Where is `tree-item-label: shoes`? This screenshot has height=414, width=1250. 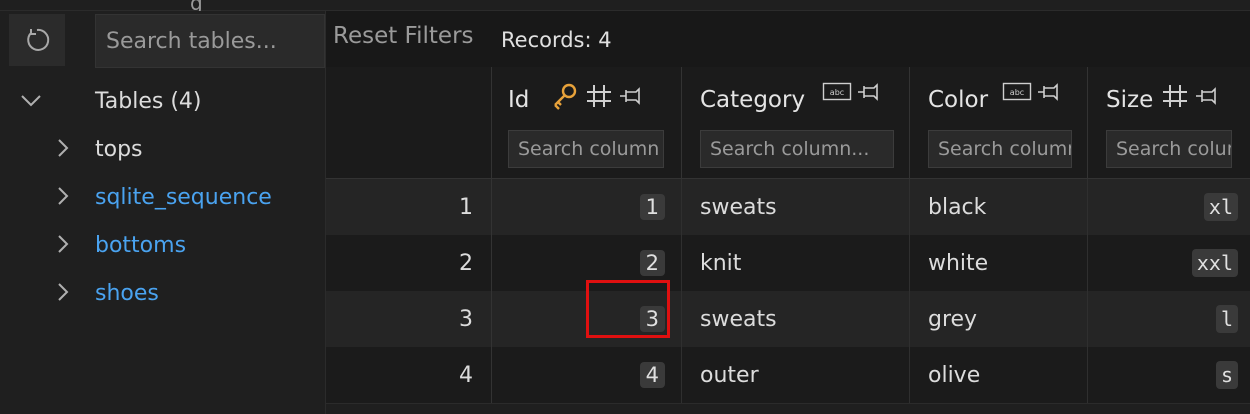 tree-item-label: shoes is located at coordinates (127, 293).